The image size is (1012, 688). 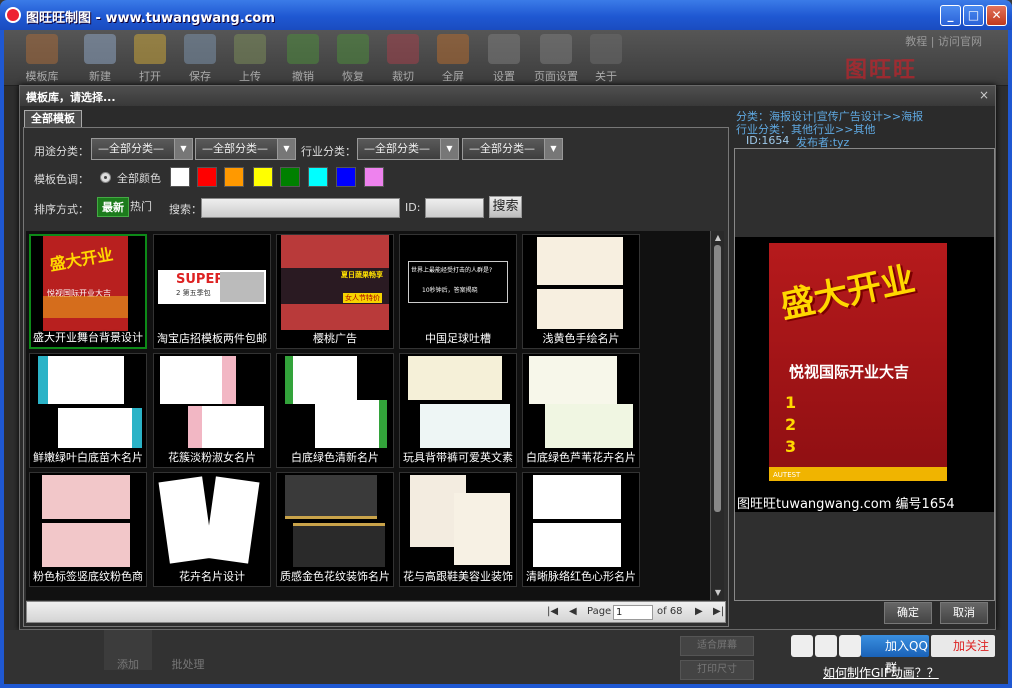 I want to click on page-gear-icon, so click(x=556, y=49).